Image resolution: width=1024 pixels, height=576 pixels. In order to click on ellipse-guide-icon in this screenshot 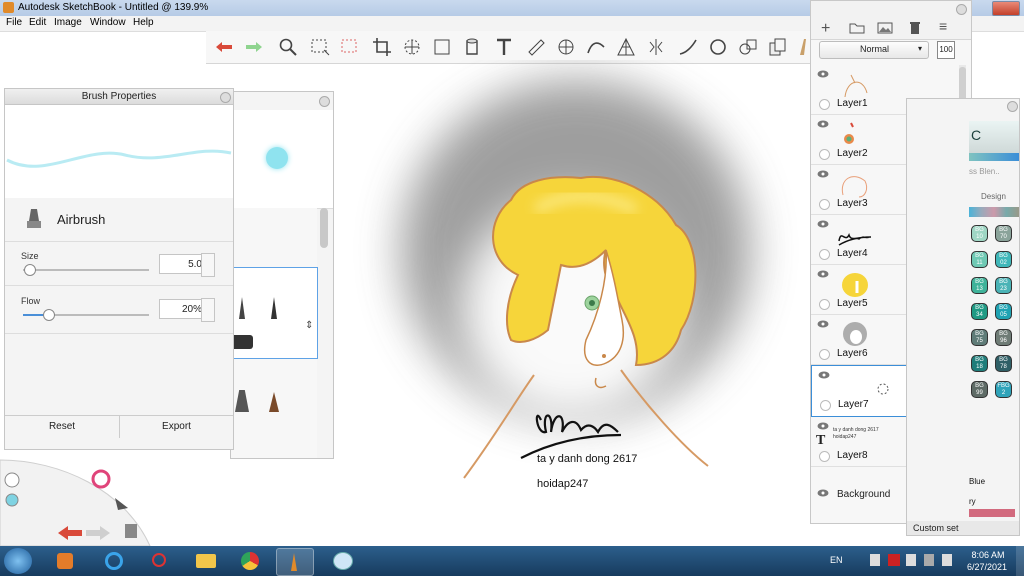, I will do `click(566, 47)`.